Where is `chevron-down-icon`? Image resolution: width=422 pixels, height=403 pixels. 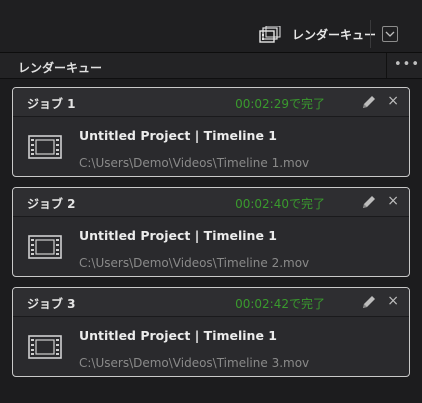 chevron-down-icon is located at coordinates (390, 34).